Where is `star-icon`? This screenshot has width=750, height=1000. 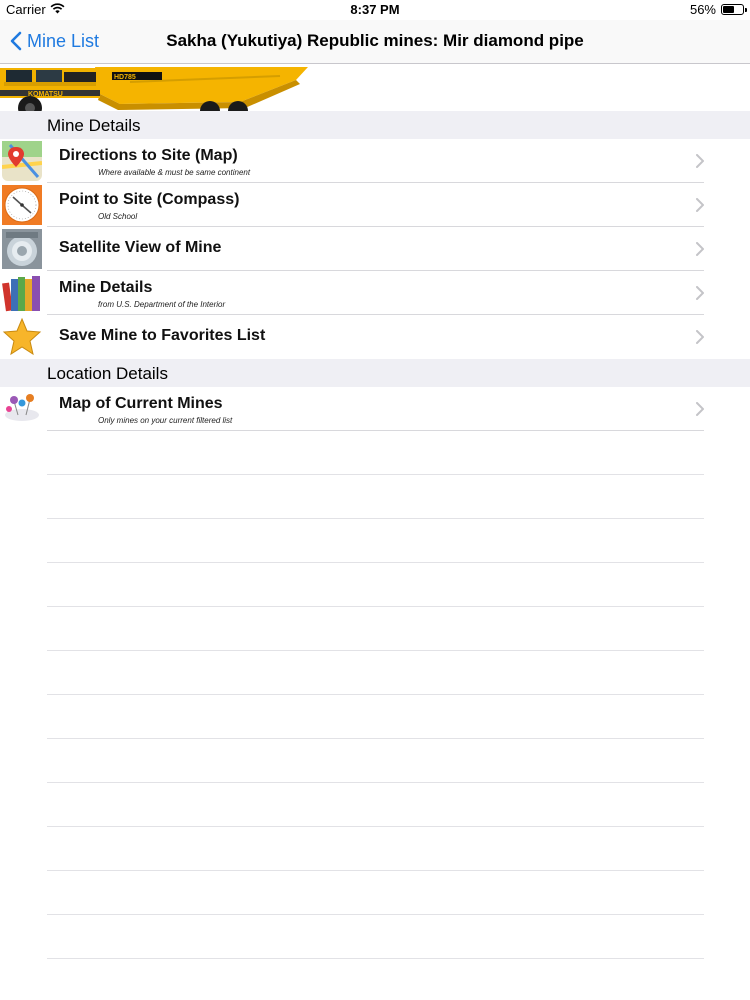
star-icon is located at coordinates (22, 336).